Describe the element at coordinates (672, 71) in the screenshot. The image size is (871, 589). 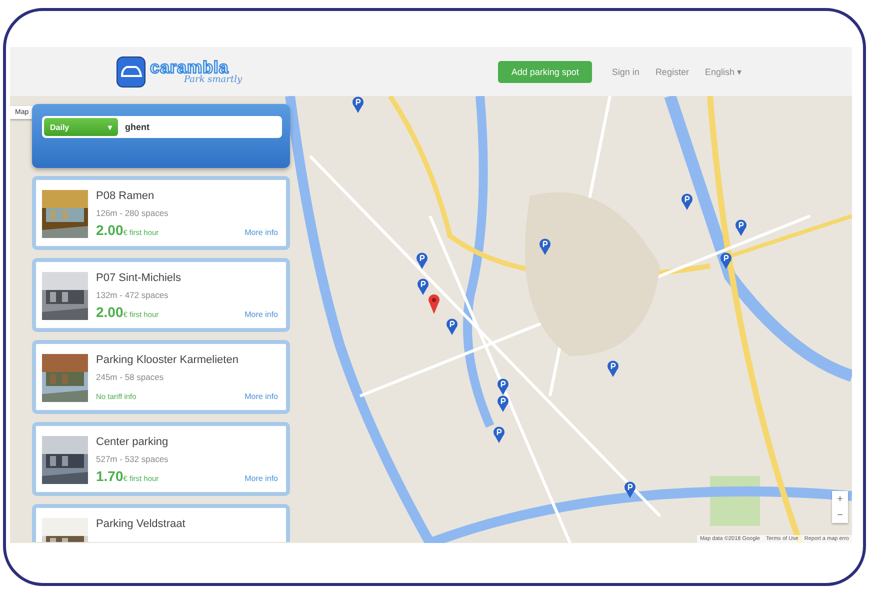
I see `nav-link: Register` at that location.